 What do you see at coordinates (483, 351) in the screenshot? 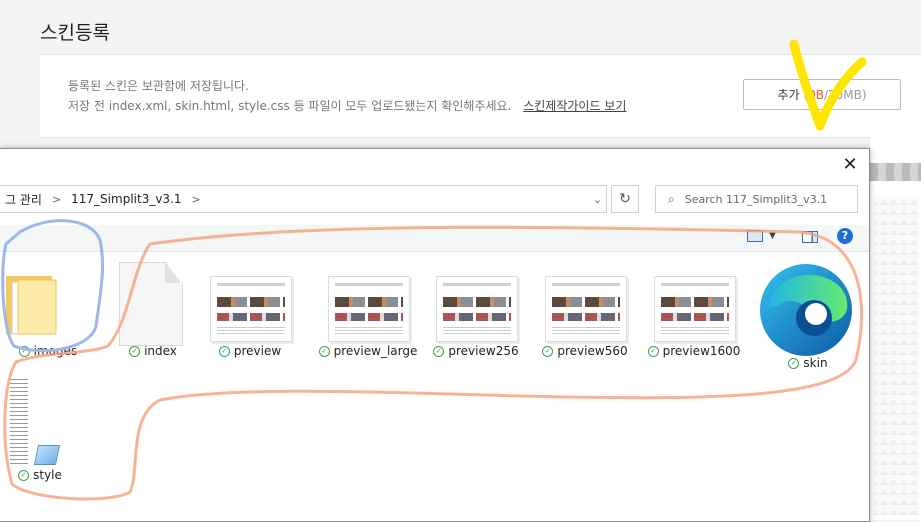
I see `file-name: preview256` at bounding box center [483, 351].